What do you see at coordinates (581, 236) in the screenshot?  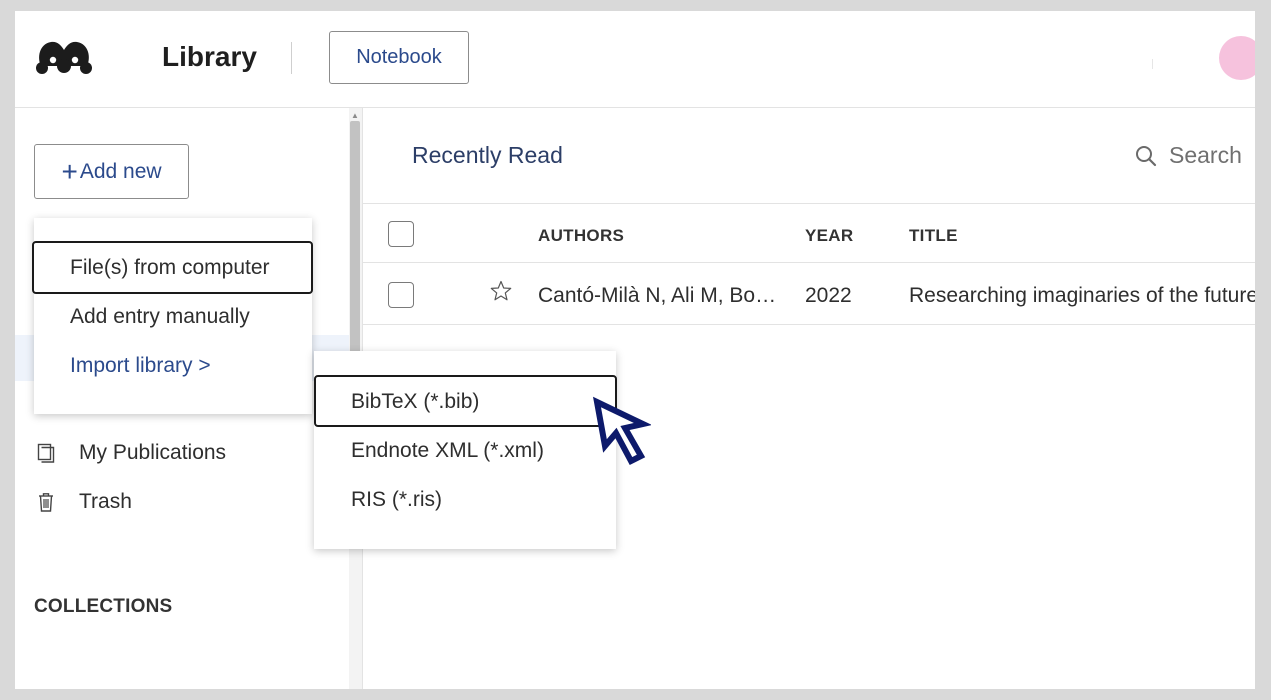 I see `column-header-authors: AUTHORS` at bounding box center [581, 236].